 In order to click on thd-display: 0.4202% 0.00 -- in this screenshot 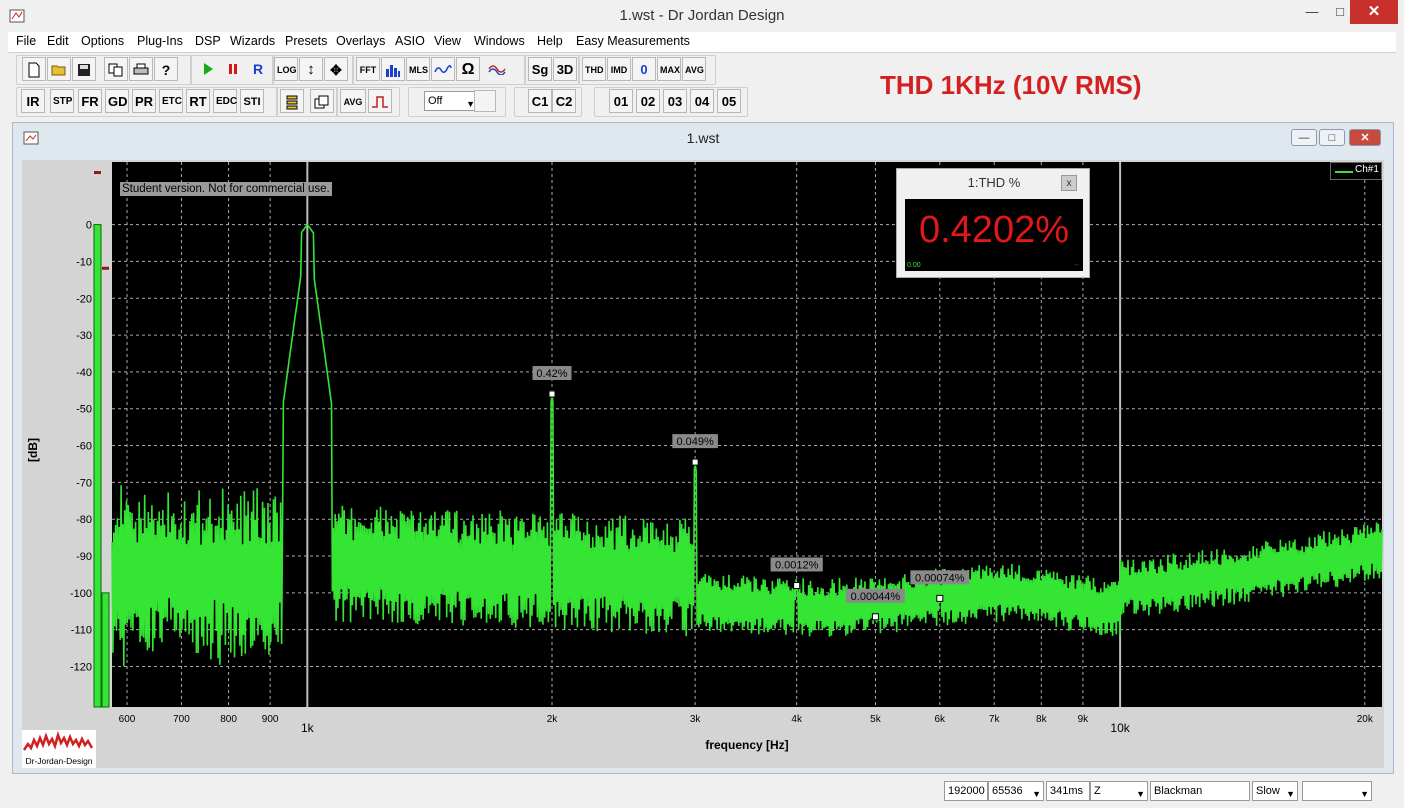, I will do `click(994, 235)`.